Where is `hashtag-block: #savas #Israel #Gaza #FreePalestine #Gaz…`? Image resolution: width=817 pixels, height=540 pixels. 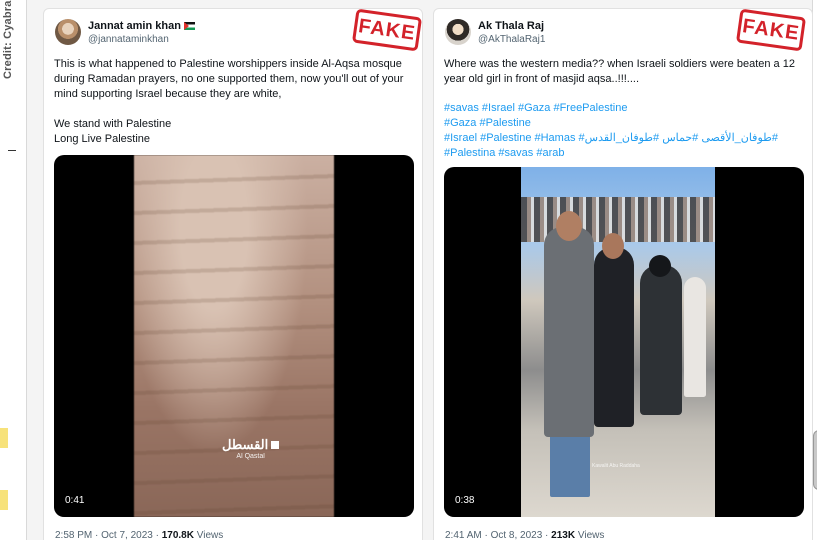 hashtag-block: #savas #Israel #Gaza #FreePalestine #Gaz… is located at coordinates (624, 131).